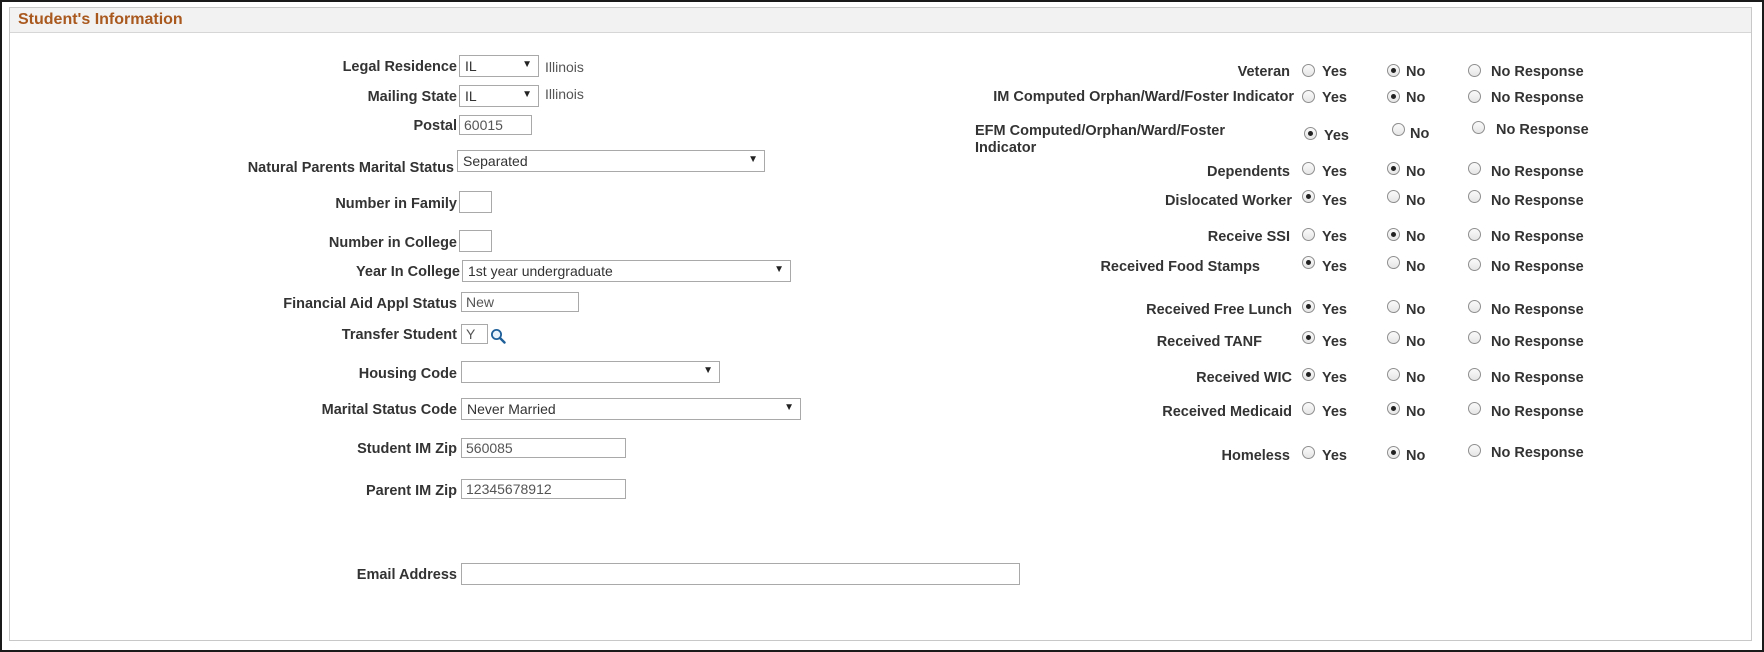 The image size is (1764, 652). I want to click on marital-status-code-label: Marital Status Code, so click(389, 410).